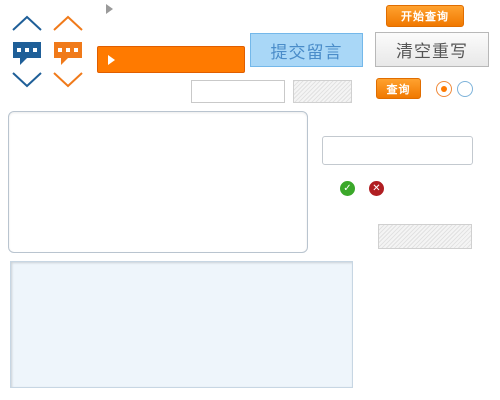  What do you see at coordinates (111, 60) in the screenshot?
I see `play-icon` at bounding box center [111, 60].